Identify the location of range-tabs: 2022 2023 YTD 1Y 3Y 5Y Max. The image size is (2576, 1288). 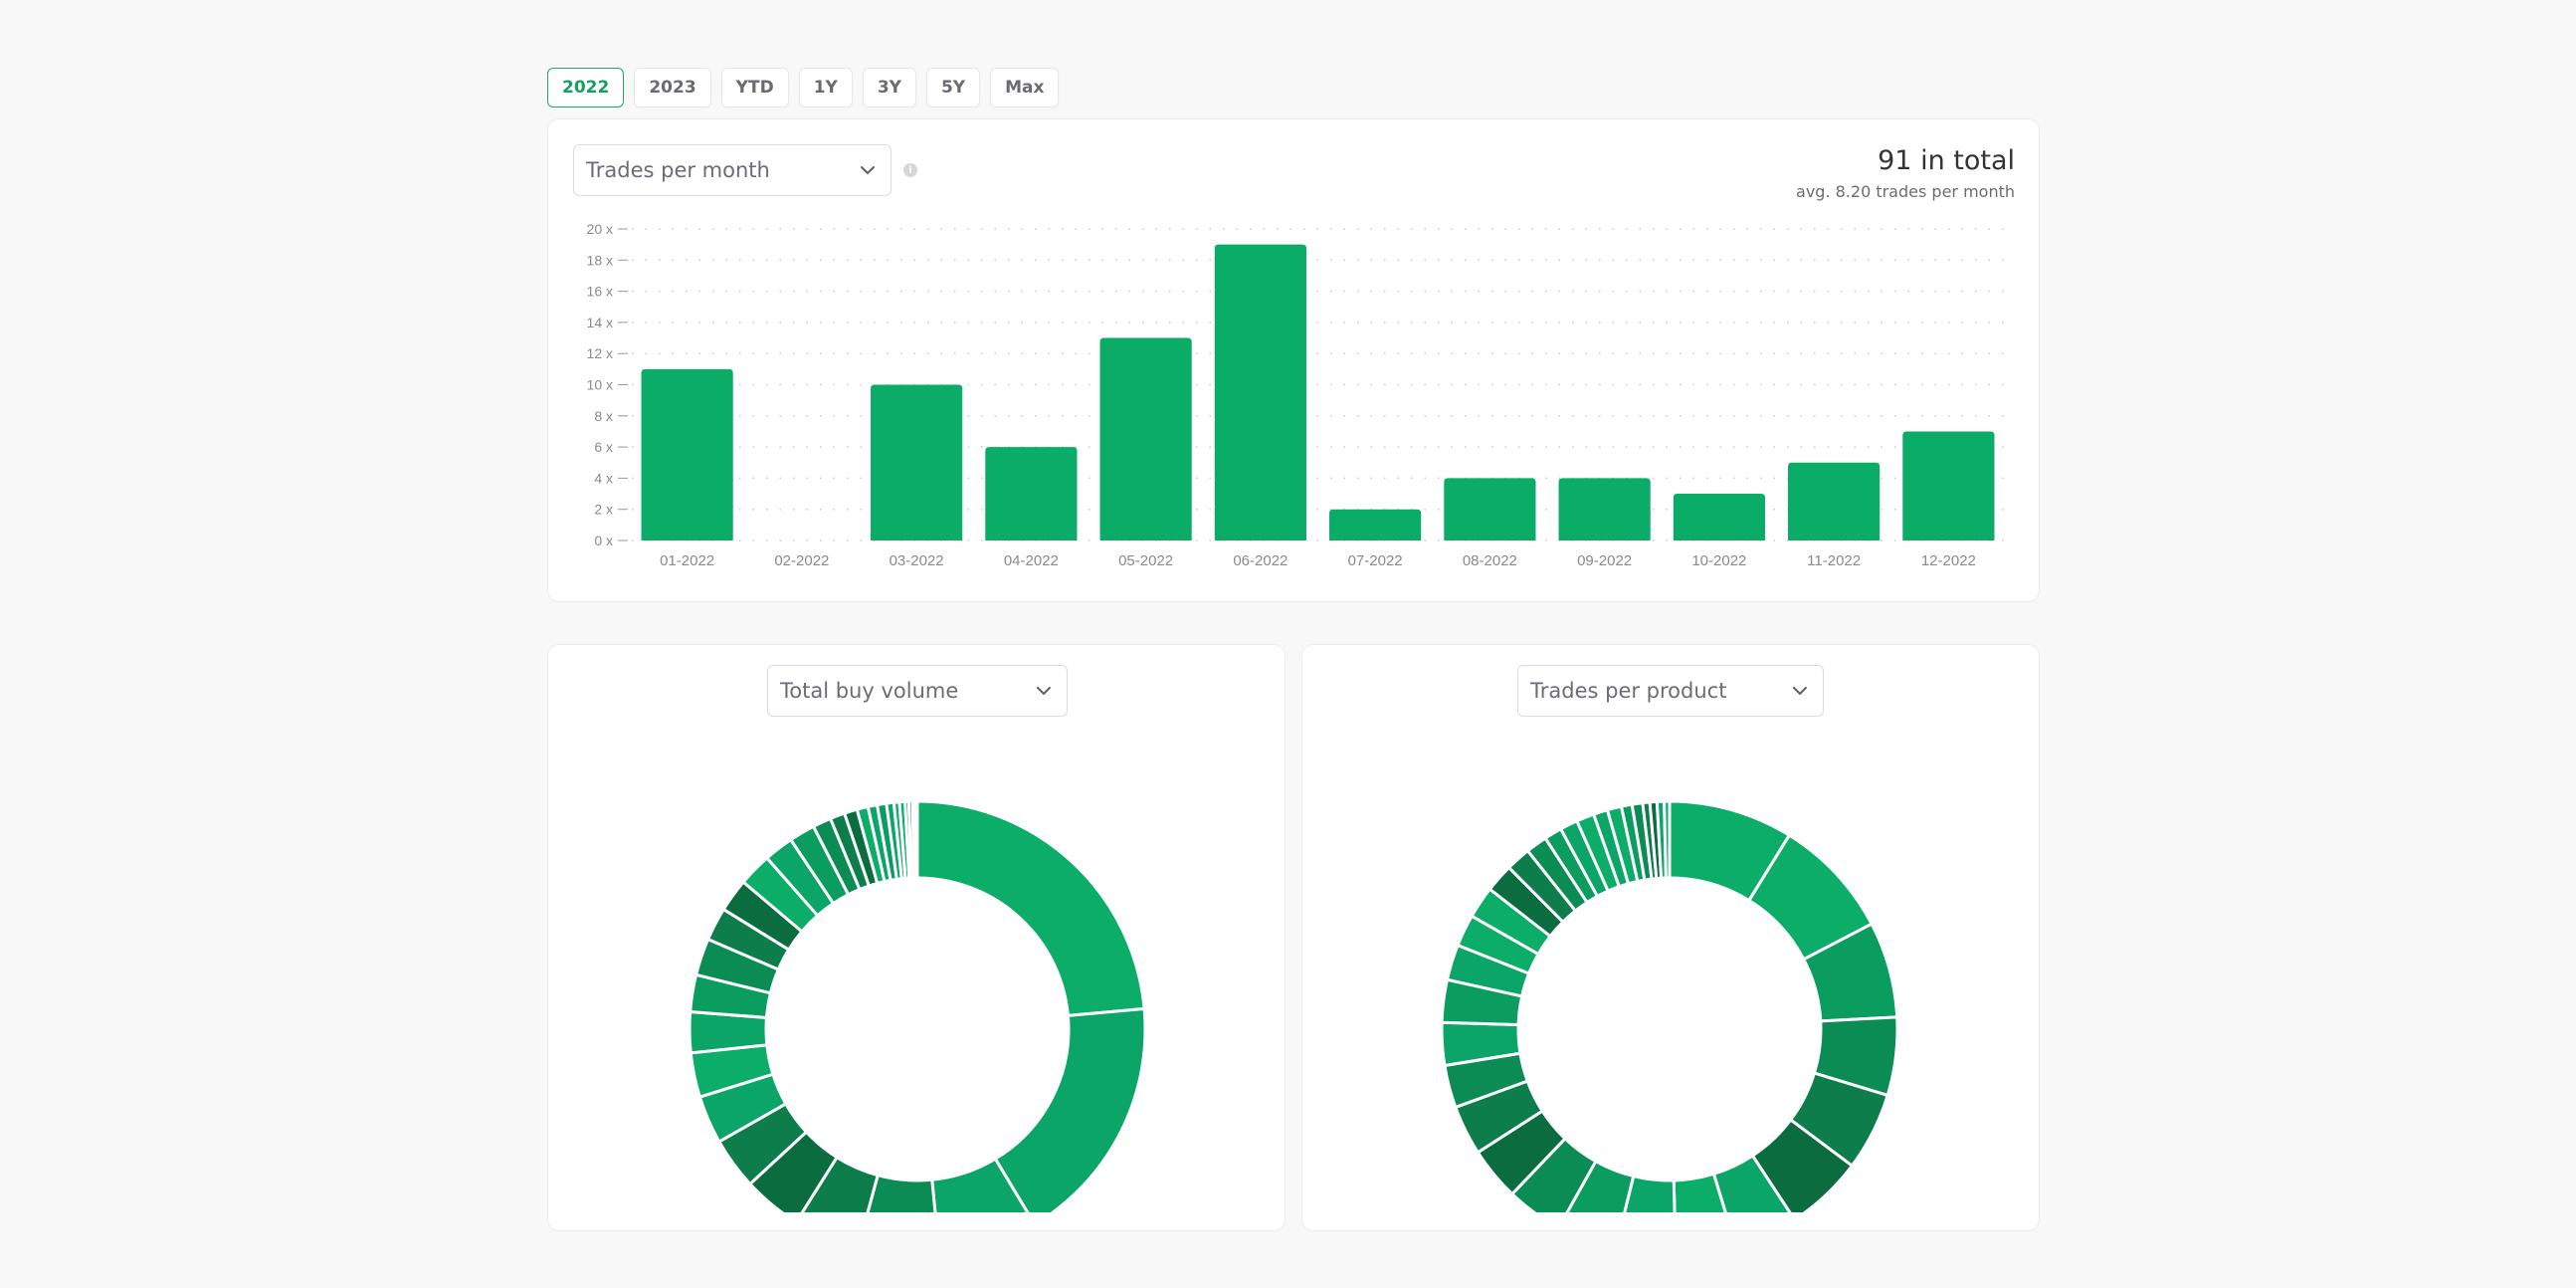
(1293, 88).